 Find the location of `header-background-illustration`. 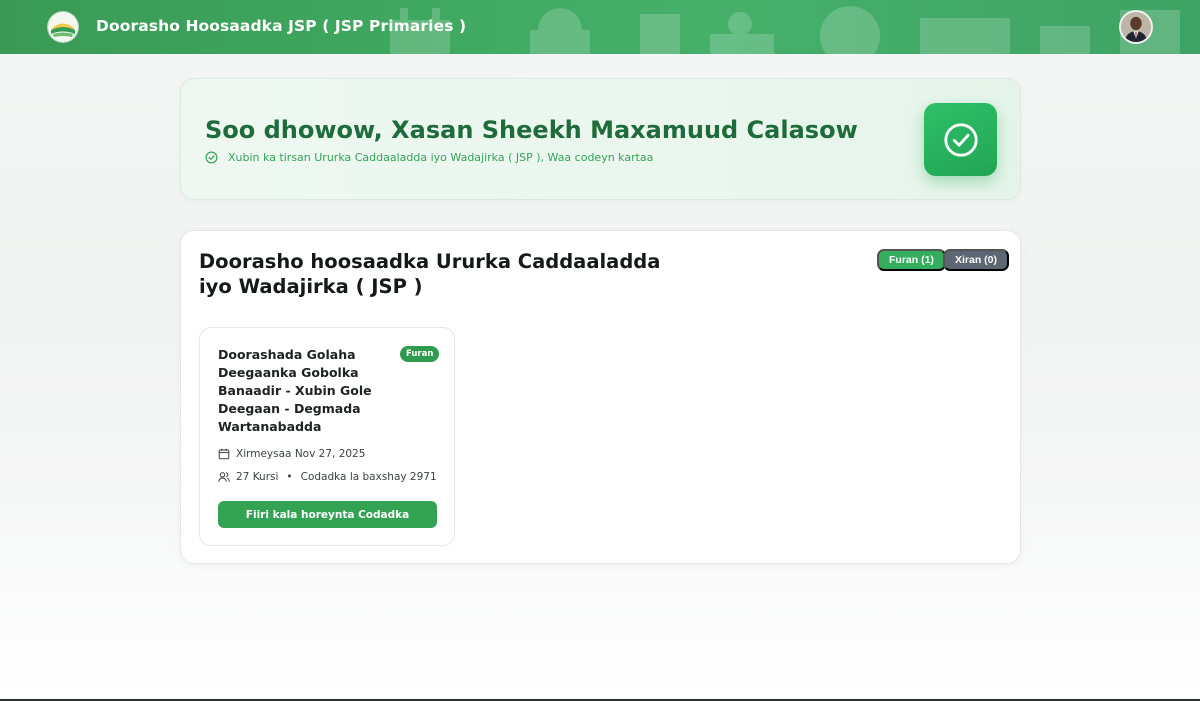

header-background-illustration is located at coordinates (785, 30).